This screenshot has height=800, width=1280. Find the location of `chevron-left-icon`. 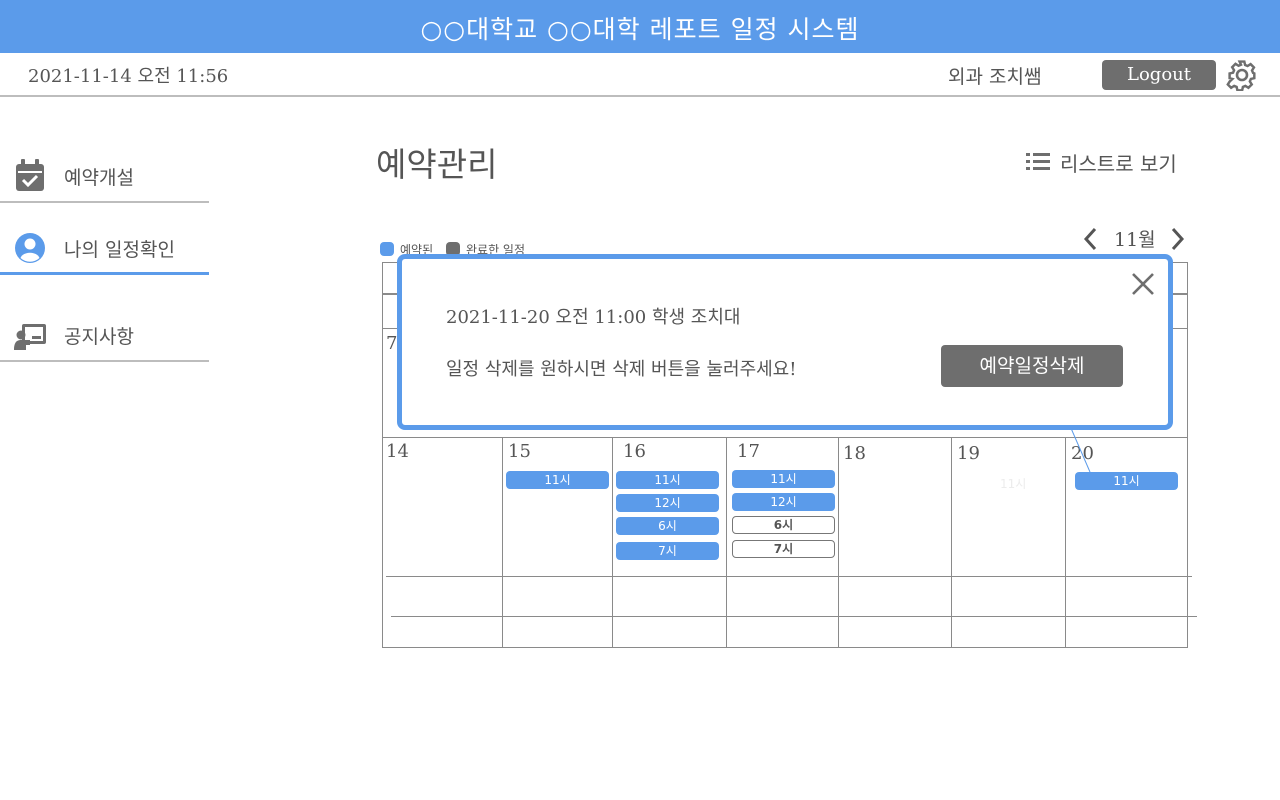

chevron-left-icon is located at coordinates (1090, 239).